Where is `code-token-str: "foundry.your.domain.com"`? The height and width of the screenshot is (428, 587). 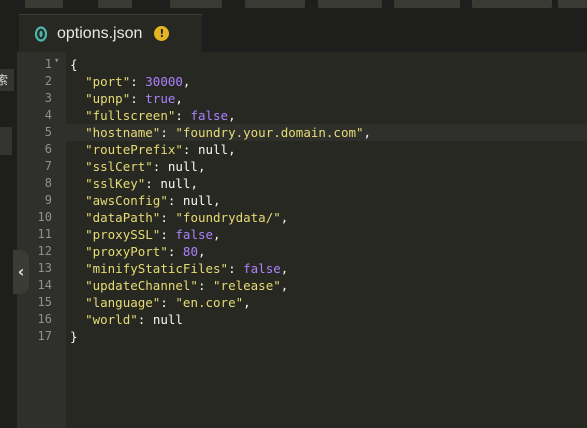 code-token-str: "foundry.your.domain.com" is located at coordinates (269, 132).